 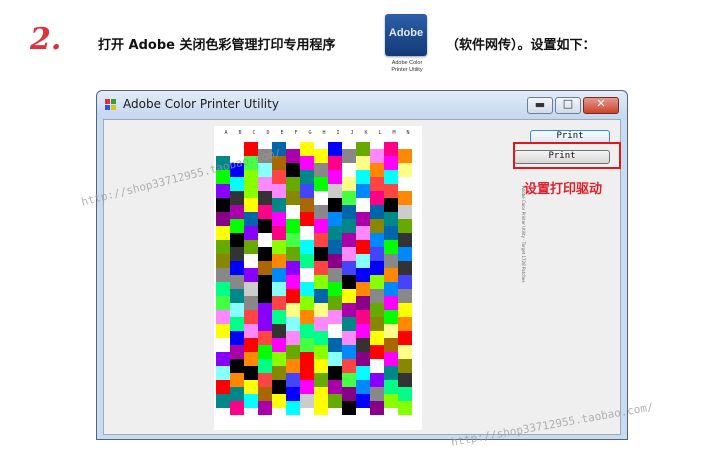 I want to click on close-button: ✕, so click(x=601, y=105).